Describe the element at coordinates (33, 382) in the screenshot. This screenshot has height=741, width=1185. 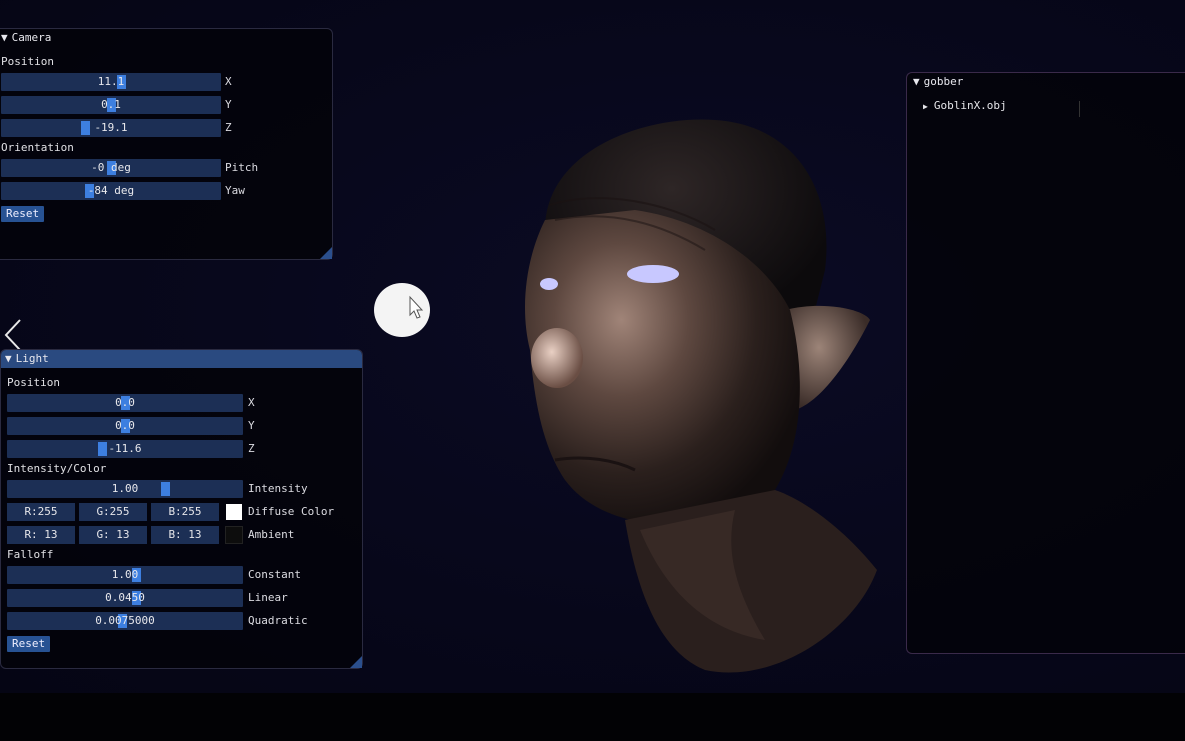
I see `light-position-heading: Position` at that location.